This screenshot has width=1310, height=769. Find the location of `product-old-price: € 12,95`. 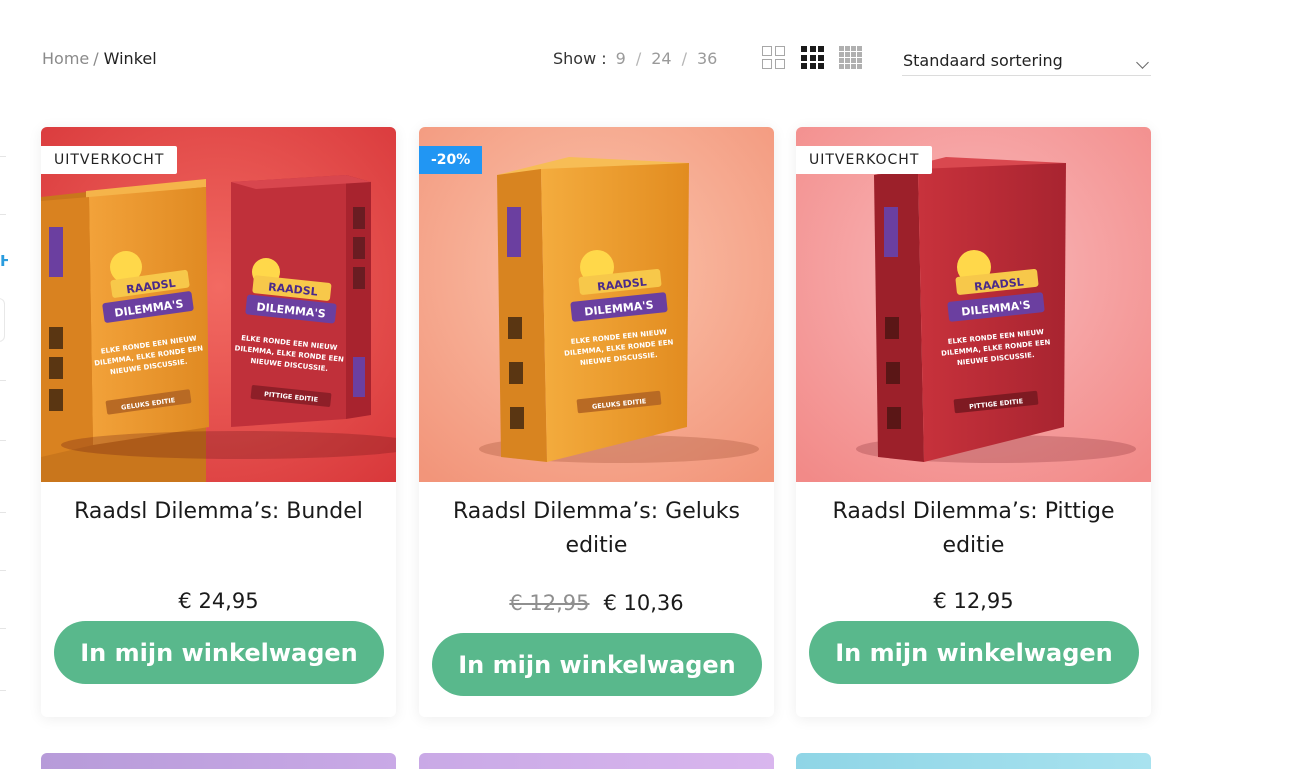

product-old-price: € 12,95 is located at coordinates (549, 603).